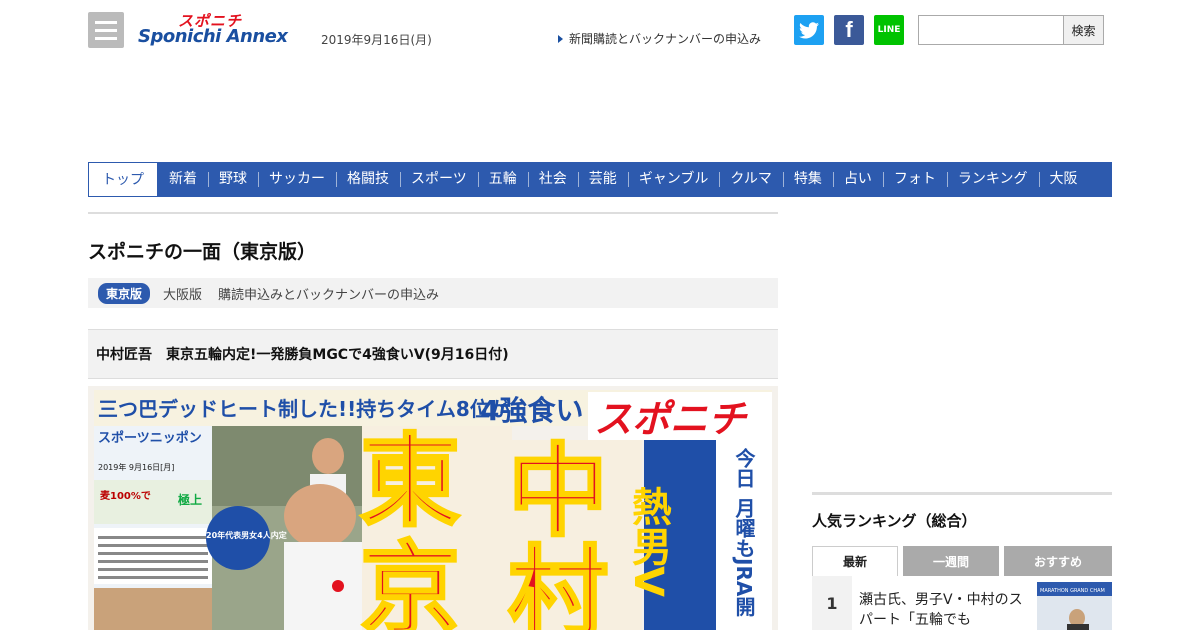 The image size is (1200, 630). I want to click on front-side-text-2: 月曜もJRA開, so click(744, 557).